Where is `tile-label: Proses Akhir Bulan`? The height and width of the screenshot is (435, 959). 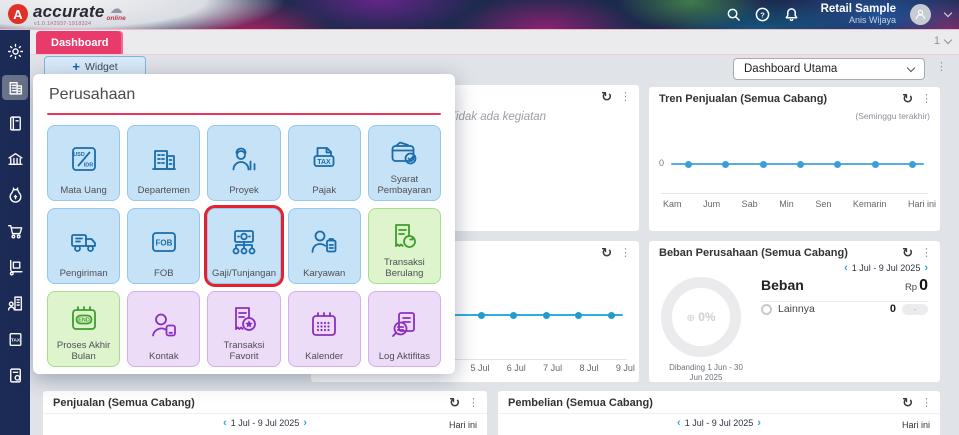 tile-label: Proses Akhir Bulan is located at coordinates (83, 351).